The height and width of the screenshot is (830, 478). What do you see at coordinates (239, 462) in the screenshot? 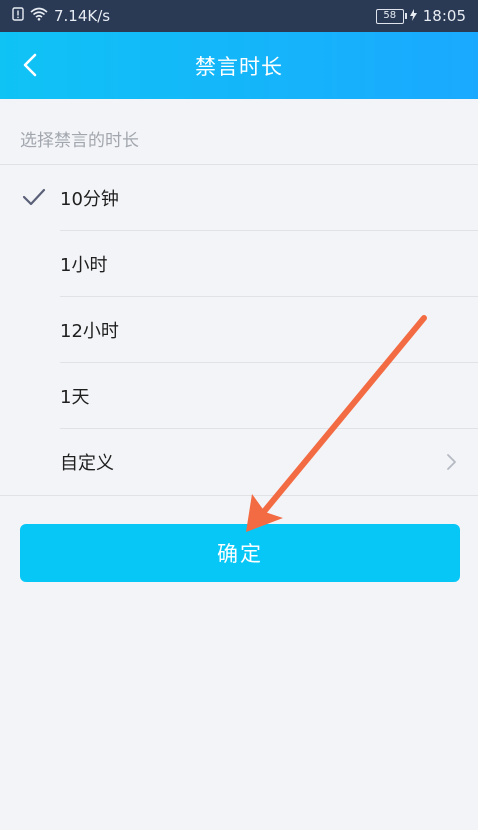
I see `option-custom: 自定义` at bounding box center [239, 462].